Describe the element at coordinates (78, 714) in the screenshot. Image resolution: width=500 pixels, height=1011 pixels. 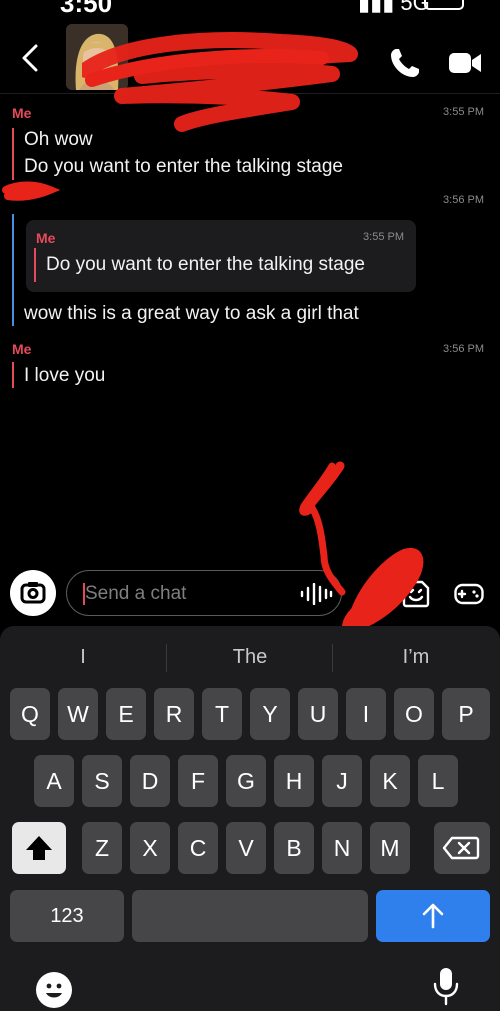
I see `key-w: W` at that location.